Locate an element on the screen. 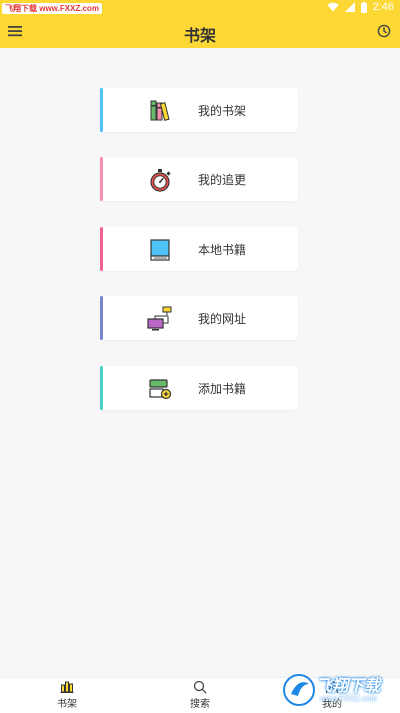 This screenshot has height=713, width=400. add-book-icon is located at coordinates (160, 389).